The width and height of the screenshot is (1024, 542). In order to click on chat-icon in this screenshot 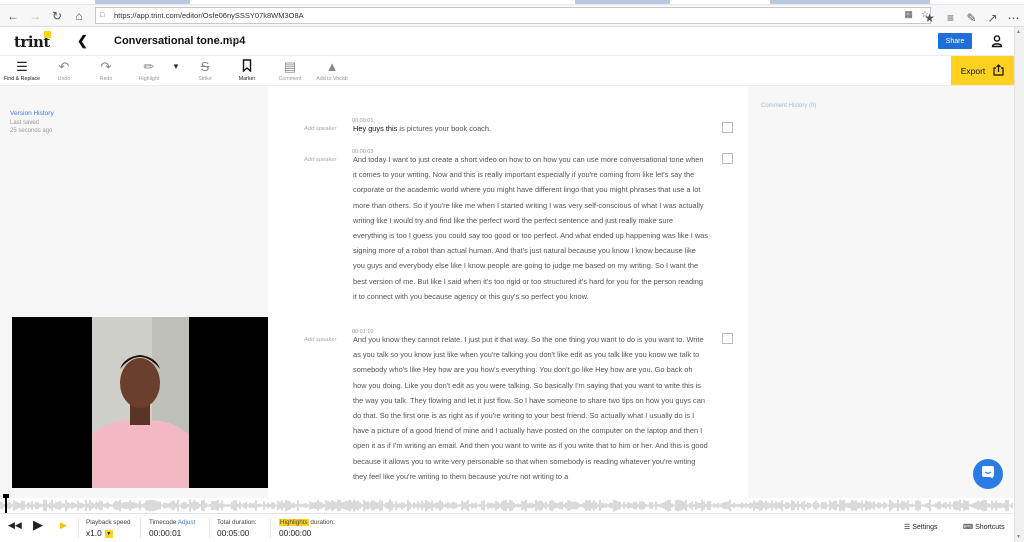, I will do `click(988, 474)`.